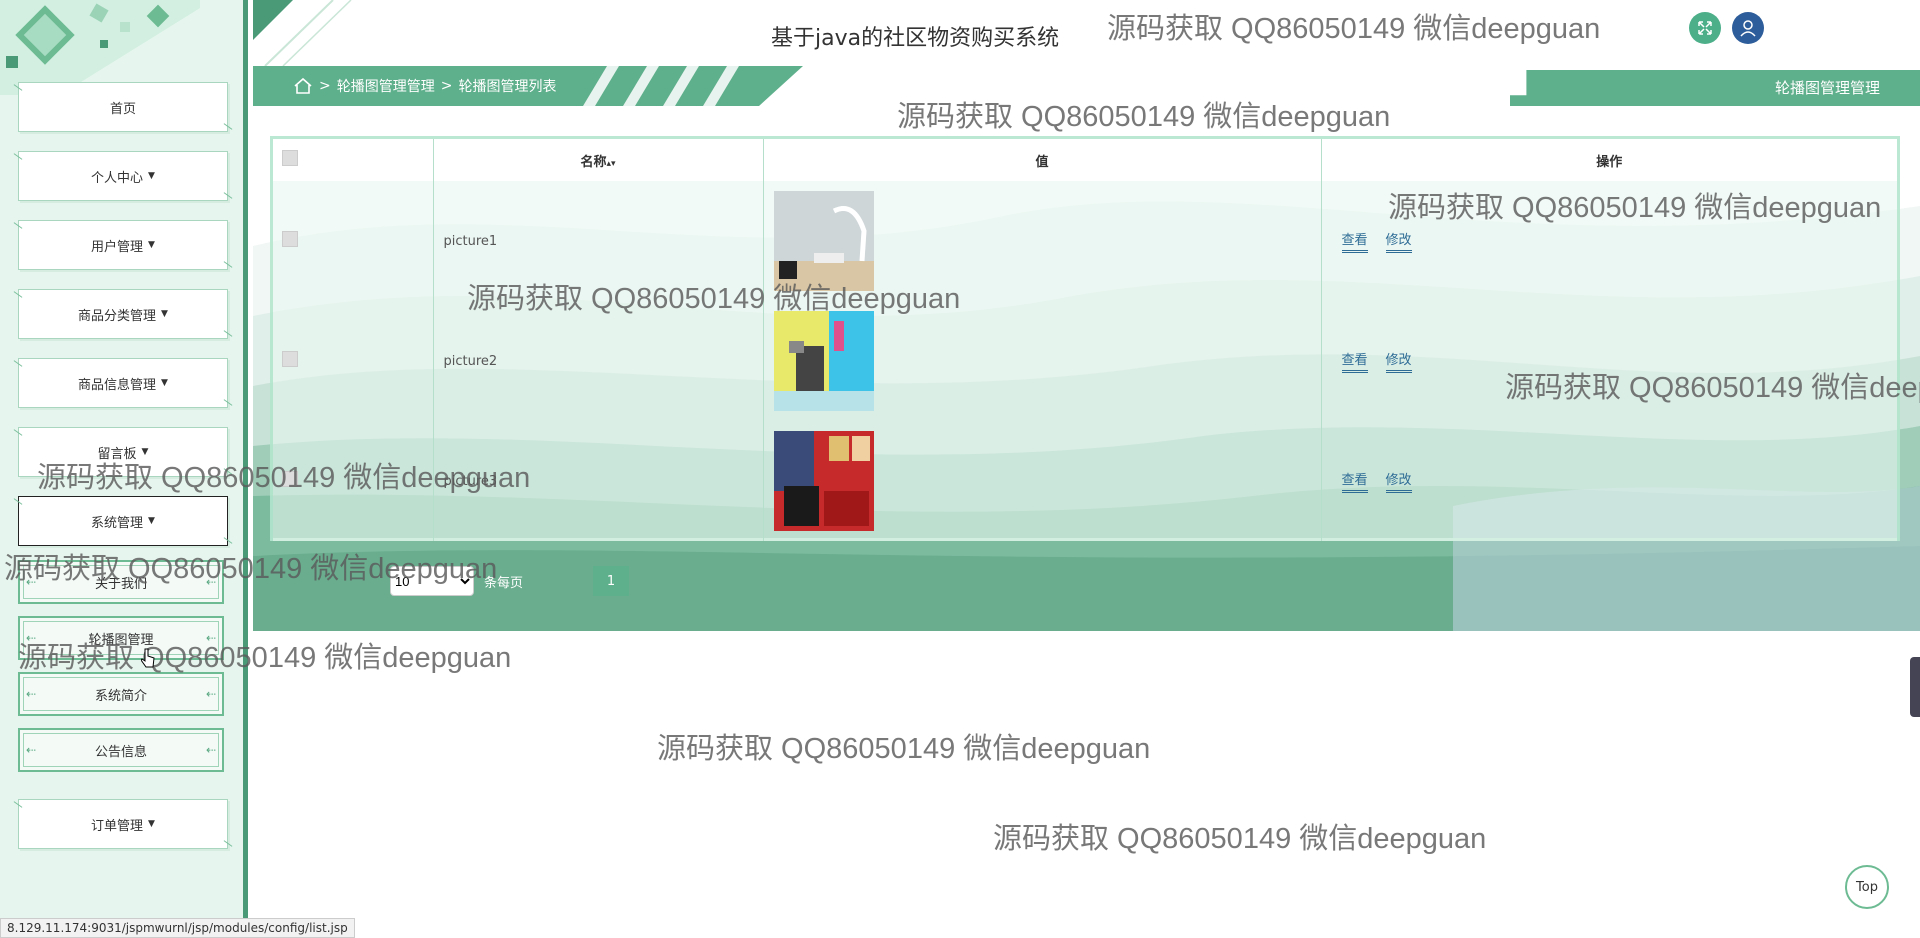  I want to click on home-icon, so click(303, 86).